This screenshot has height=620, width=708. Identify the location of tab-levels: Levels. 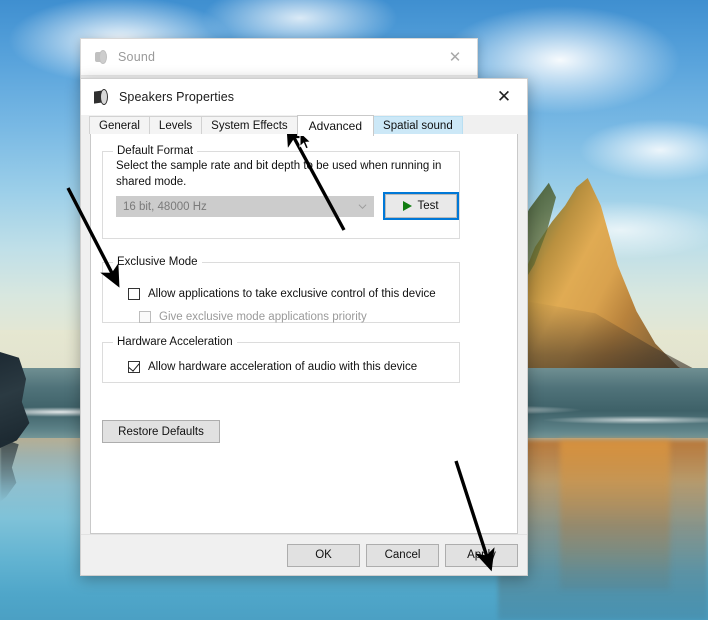
(175, 125).